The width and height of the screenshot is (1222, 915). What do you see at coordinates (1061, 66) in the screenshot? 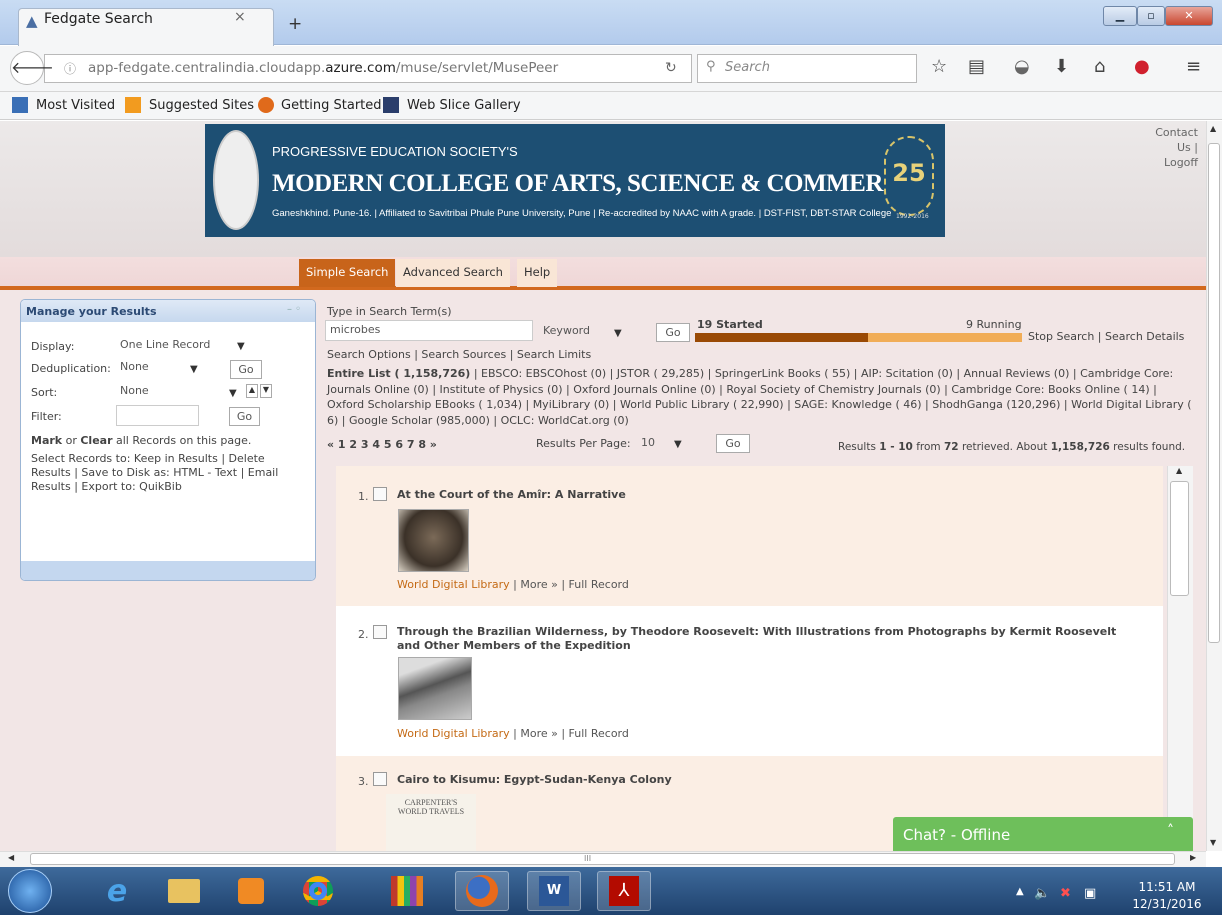
I see `download-icon: ⬇` at bounding box center [1061, 66].